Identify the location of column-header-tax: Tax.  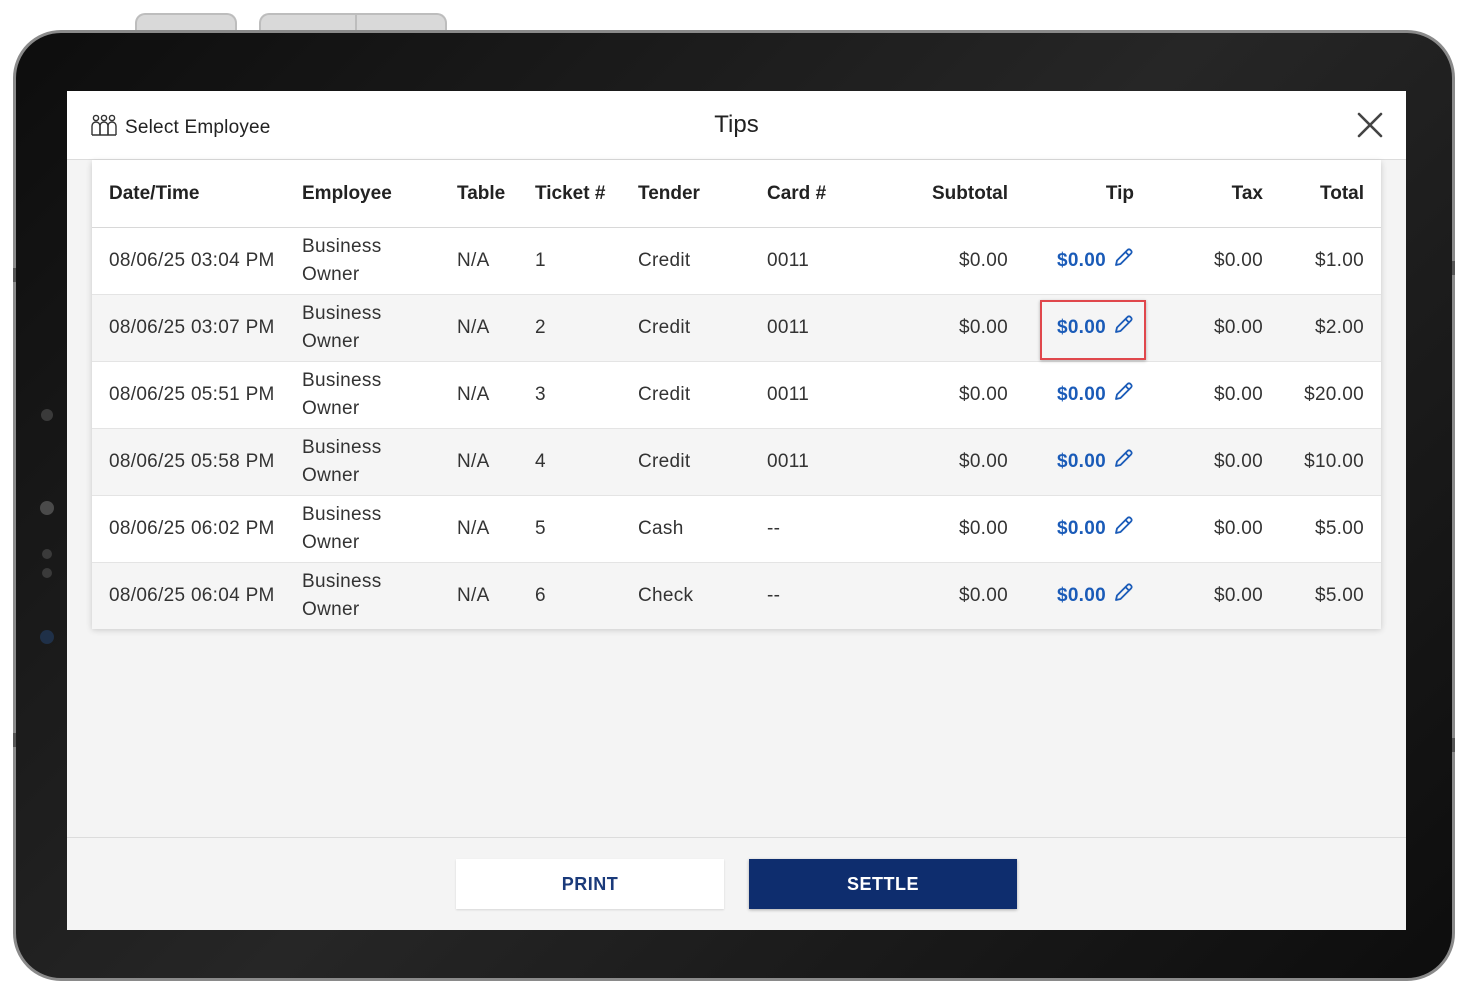
(1200, 194).